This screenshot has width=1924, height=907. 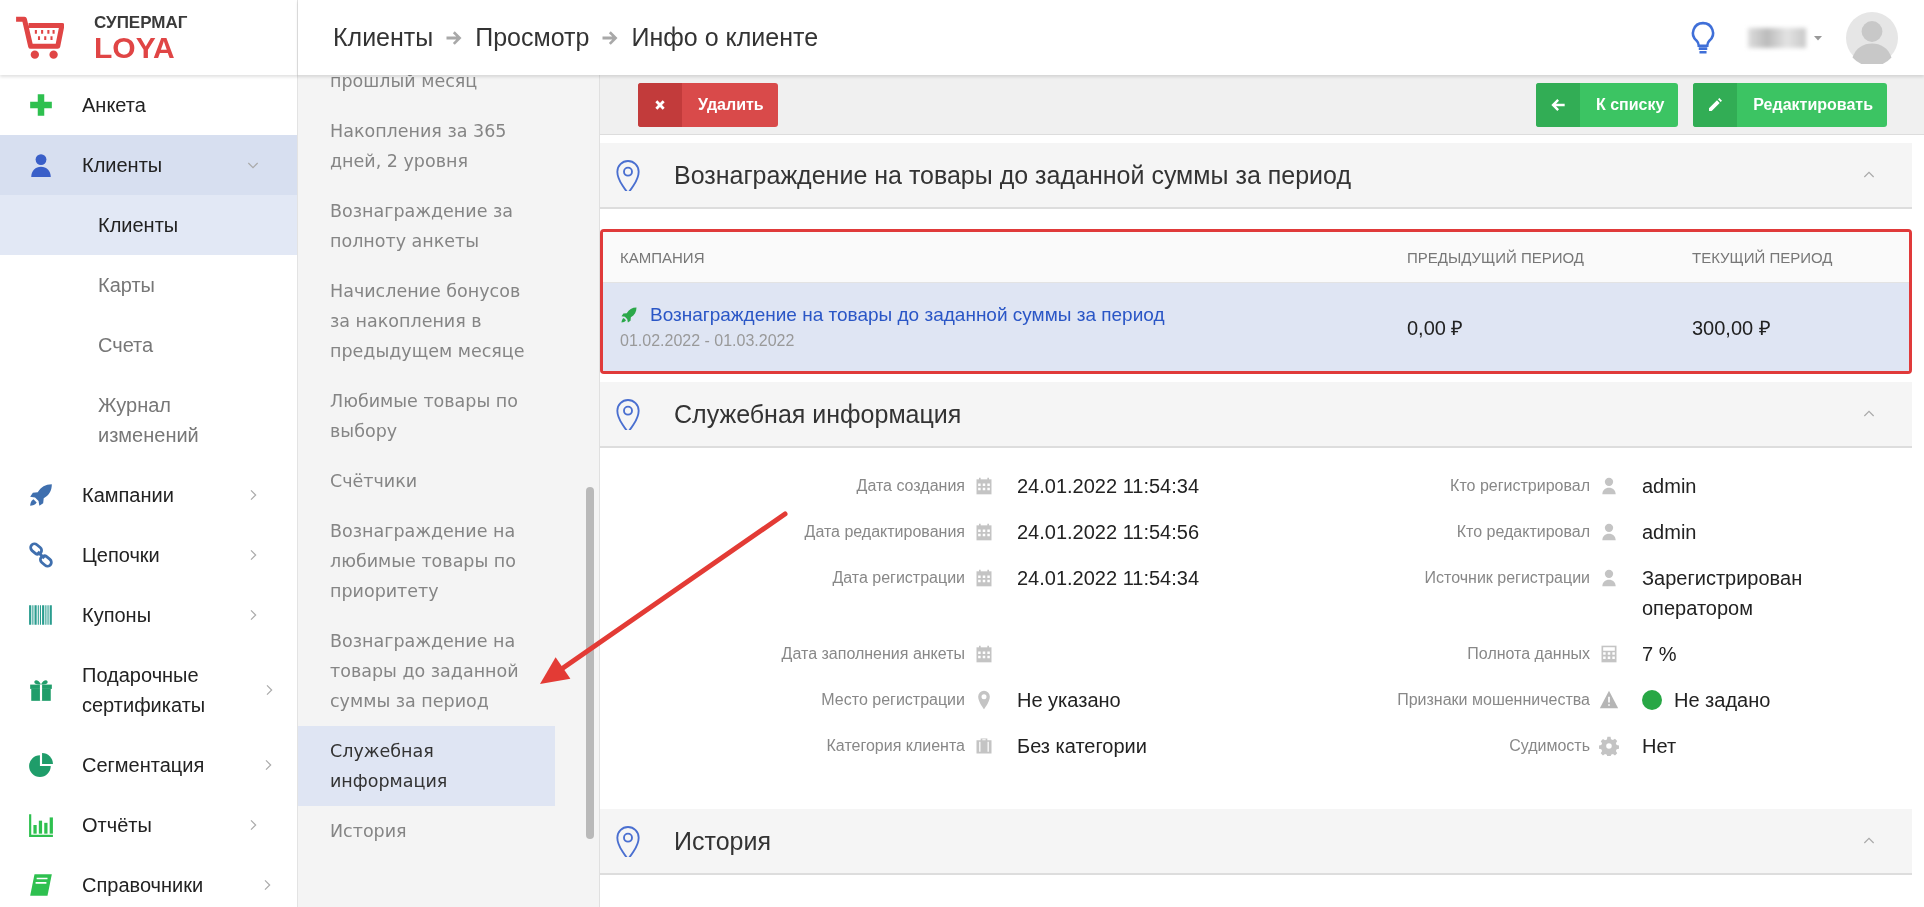 What do you see at coordinates (1872, 37) in the screenshot?
I see `avatar-icon` at bounding box center [1872, 37].